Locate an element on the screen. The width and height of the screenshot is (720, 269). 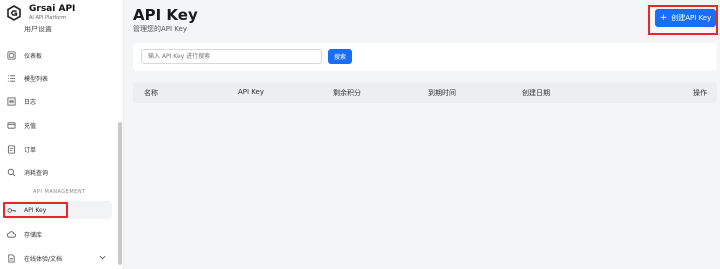
sidebar-item-label: 充值 is located at coordinates (30, 126).